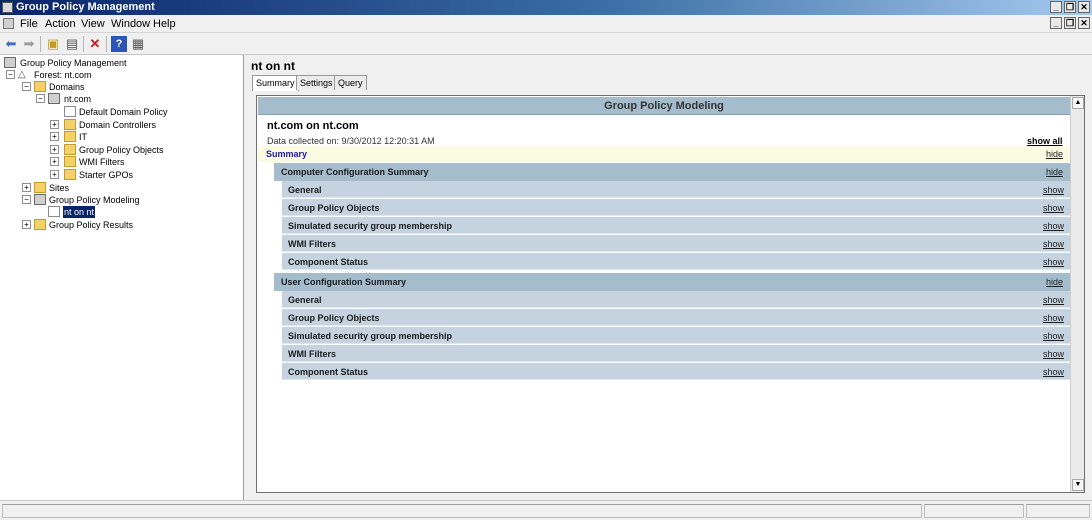  What do you see at coordinates (1078, 485) in the screenshot?
I see `scroll-down-icon: ▼` at bounding box center [1078, 485].